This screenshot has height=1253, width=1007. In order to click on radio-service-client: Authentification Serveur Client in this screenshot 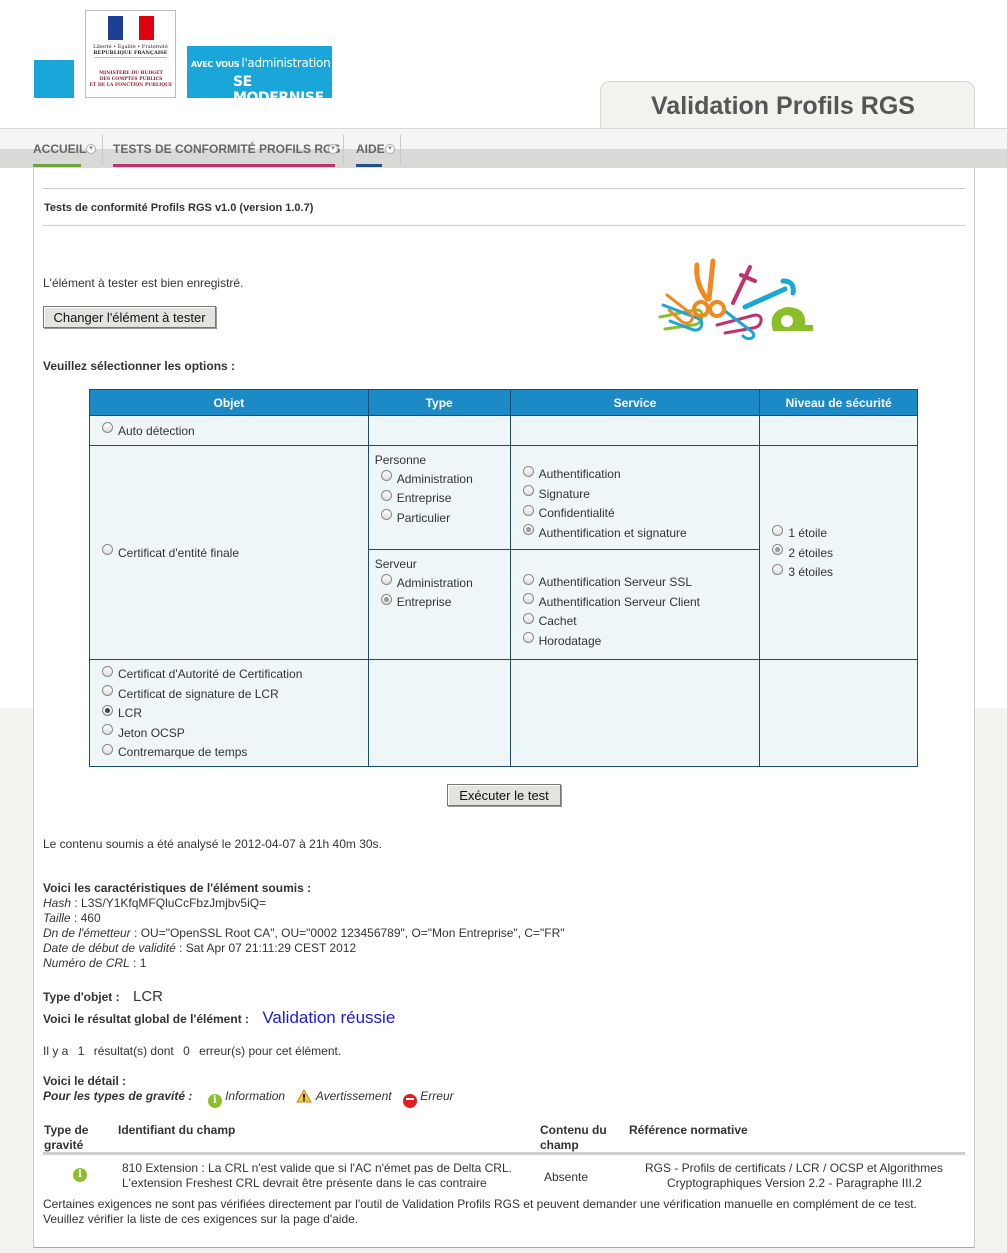, I will do `click(635, 602)`.